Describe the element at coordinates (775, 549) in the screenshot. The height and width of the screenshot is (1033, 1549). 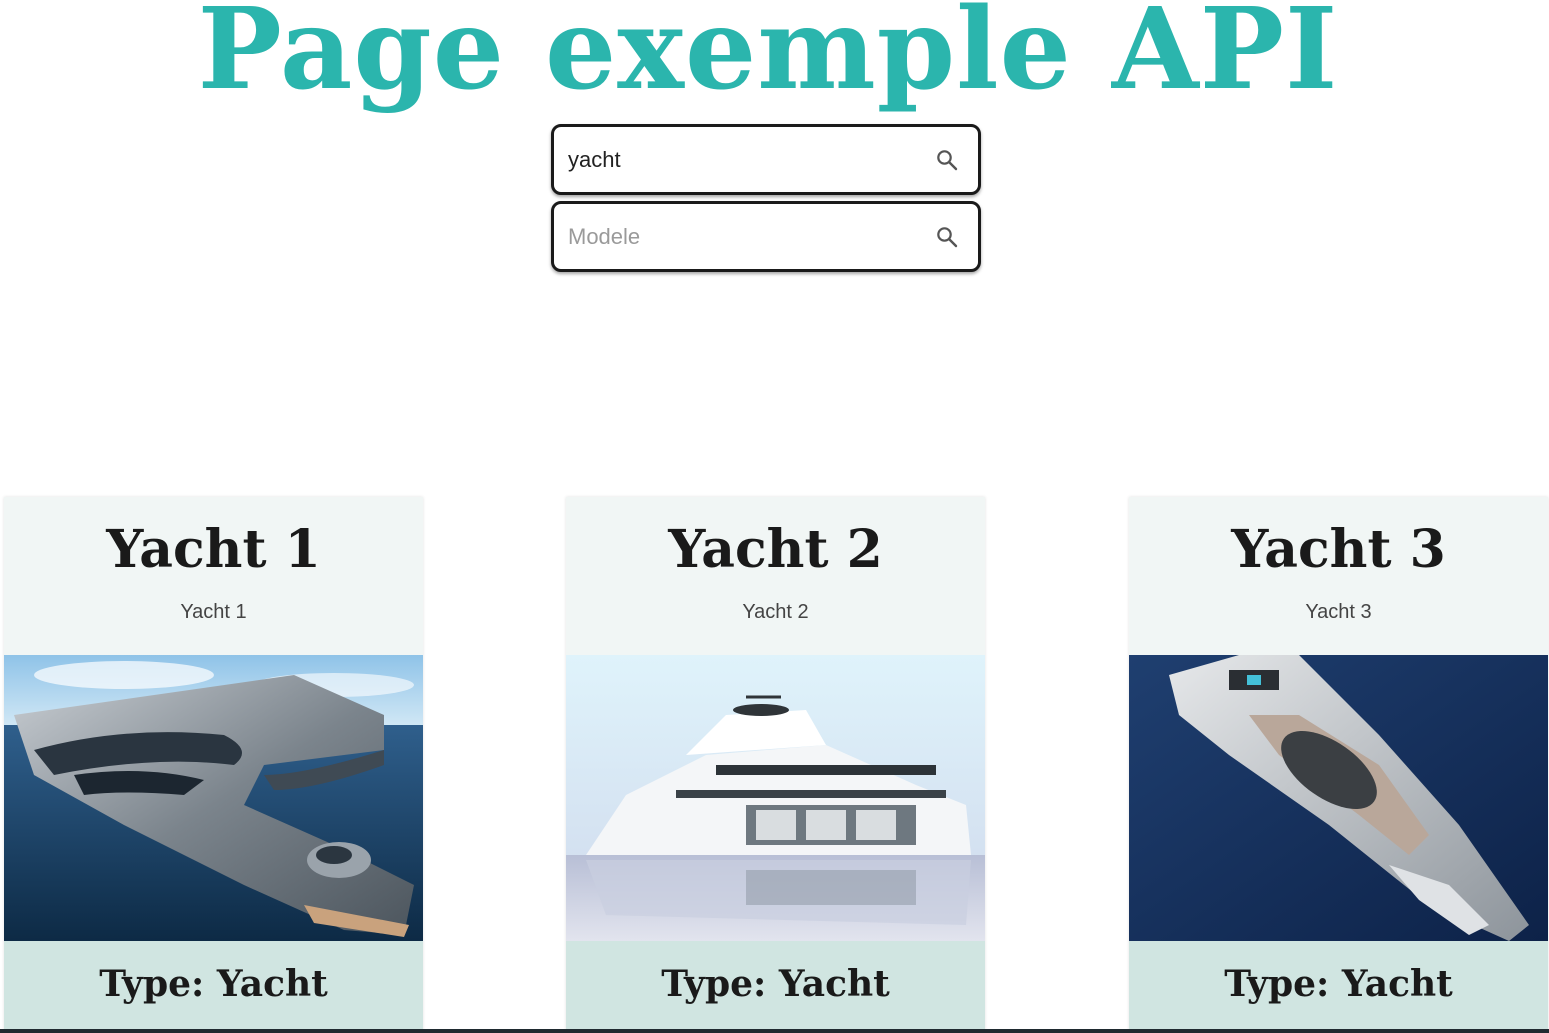
I see `card-title: Yacht 2` at that location.